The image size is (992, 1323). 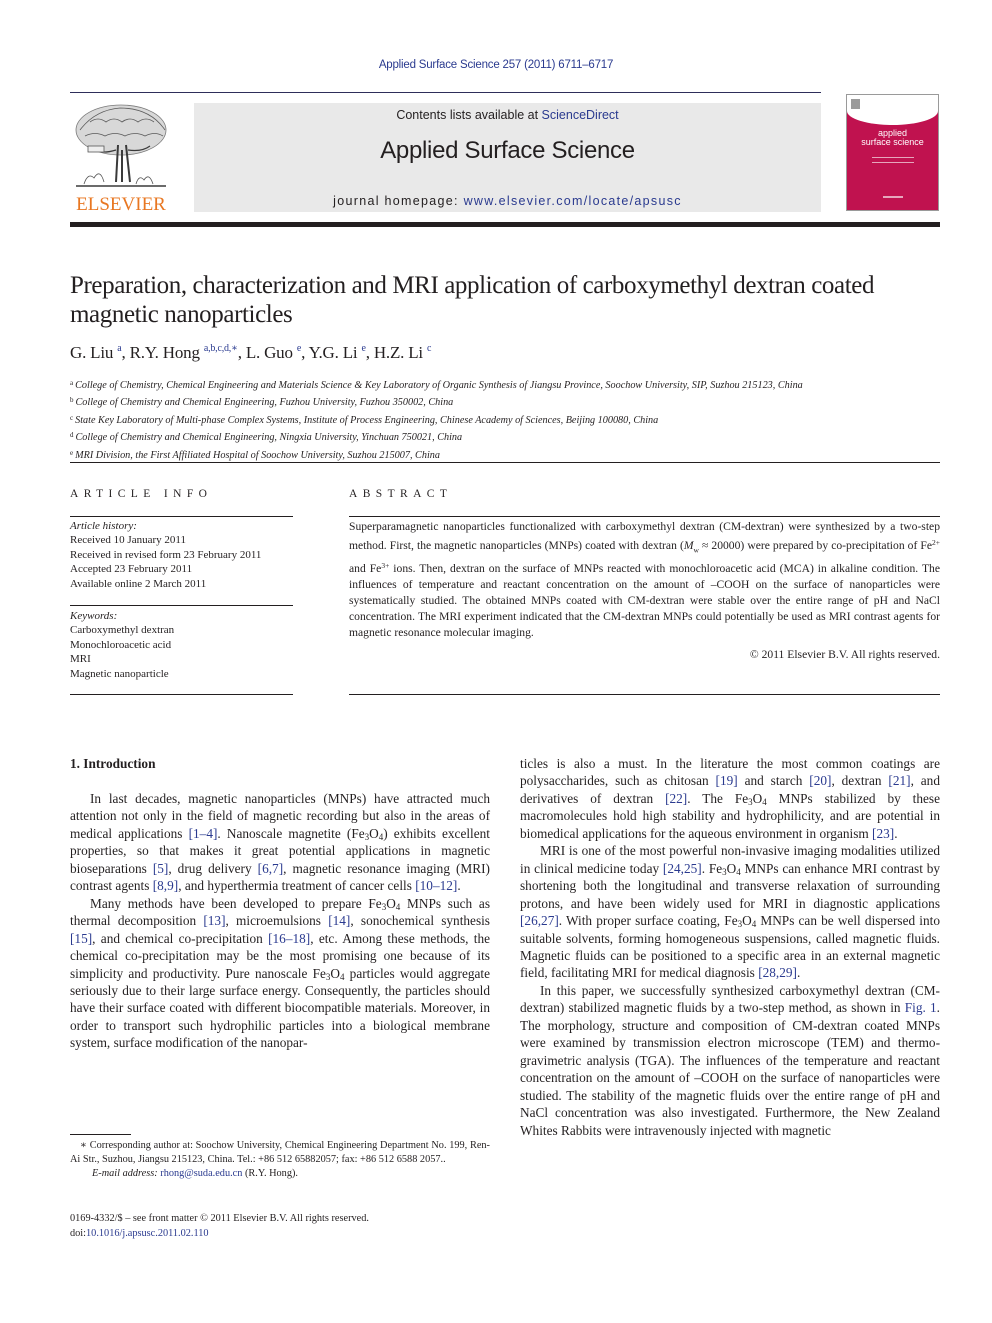 I want to click on journal-title: Applied Surface Science, so click(x=507, y=150).